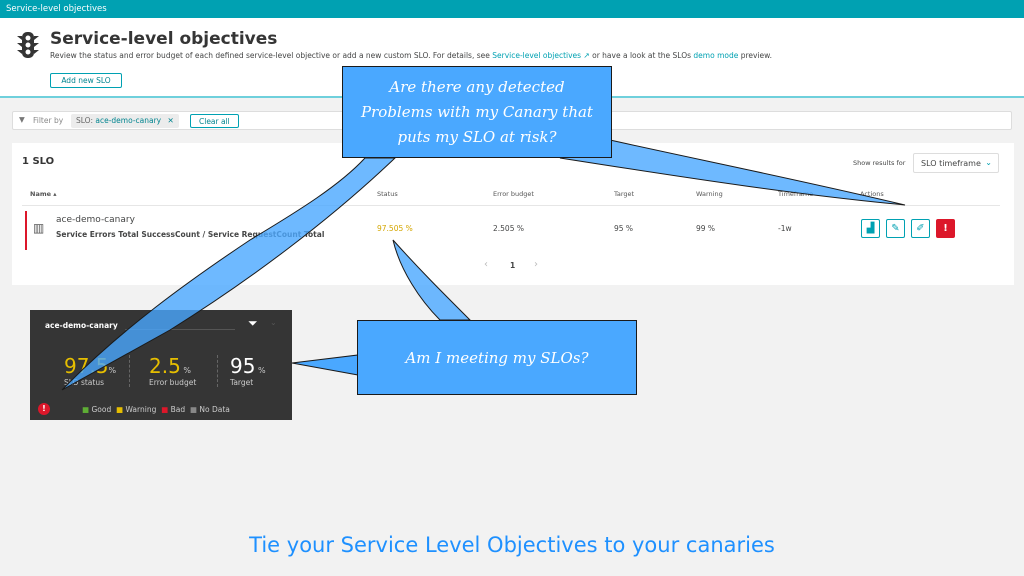 The height and width of the screenshot is (576, 1024). I want to click on arrow-to-status, so click(432, 280).